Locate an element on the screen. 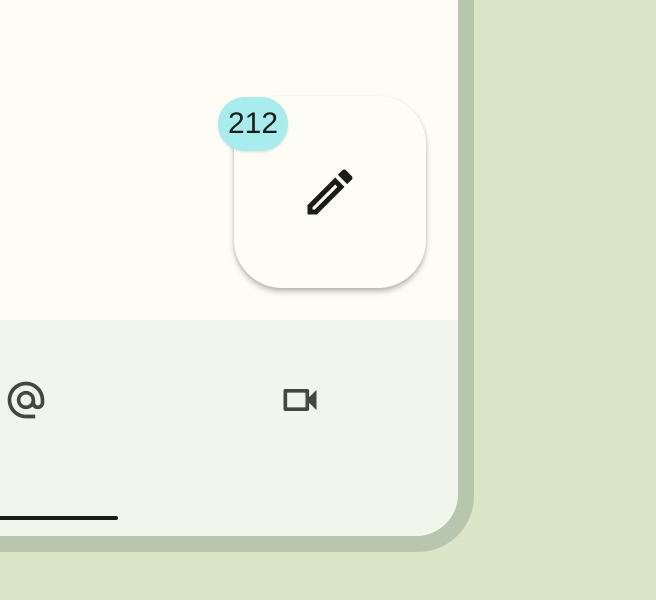  at-sign-icon is located at coordinates (26, 400).